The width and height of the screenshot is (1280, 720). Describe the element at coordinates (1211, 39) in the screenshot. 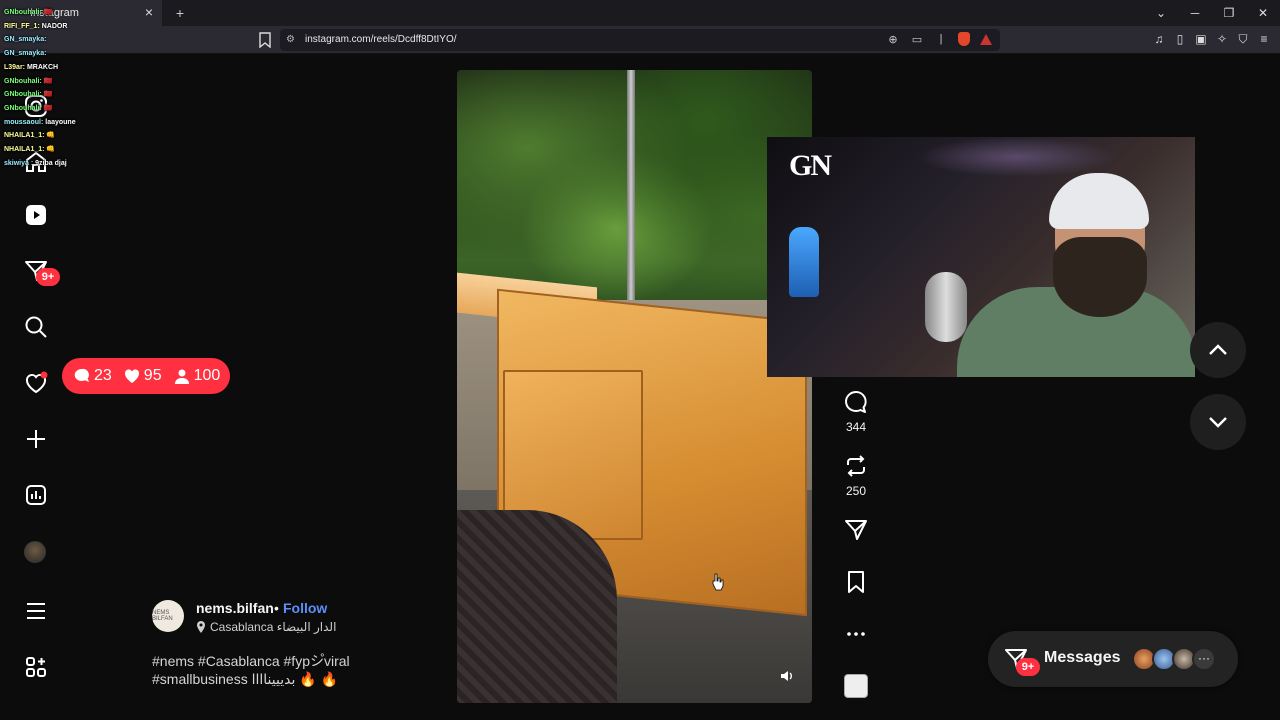

I see `toolbar-icons: ♫ ▯ ▣ ✧ ⛉ ≡` at that location.